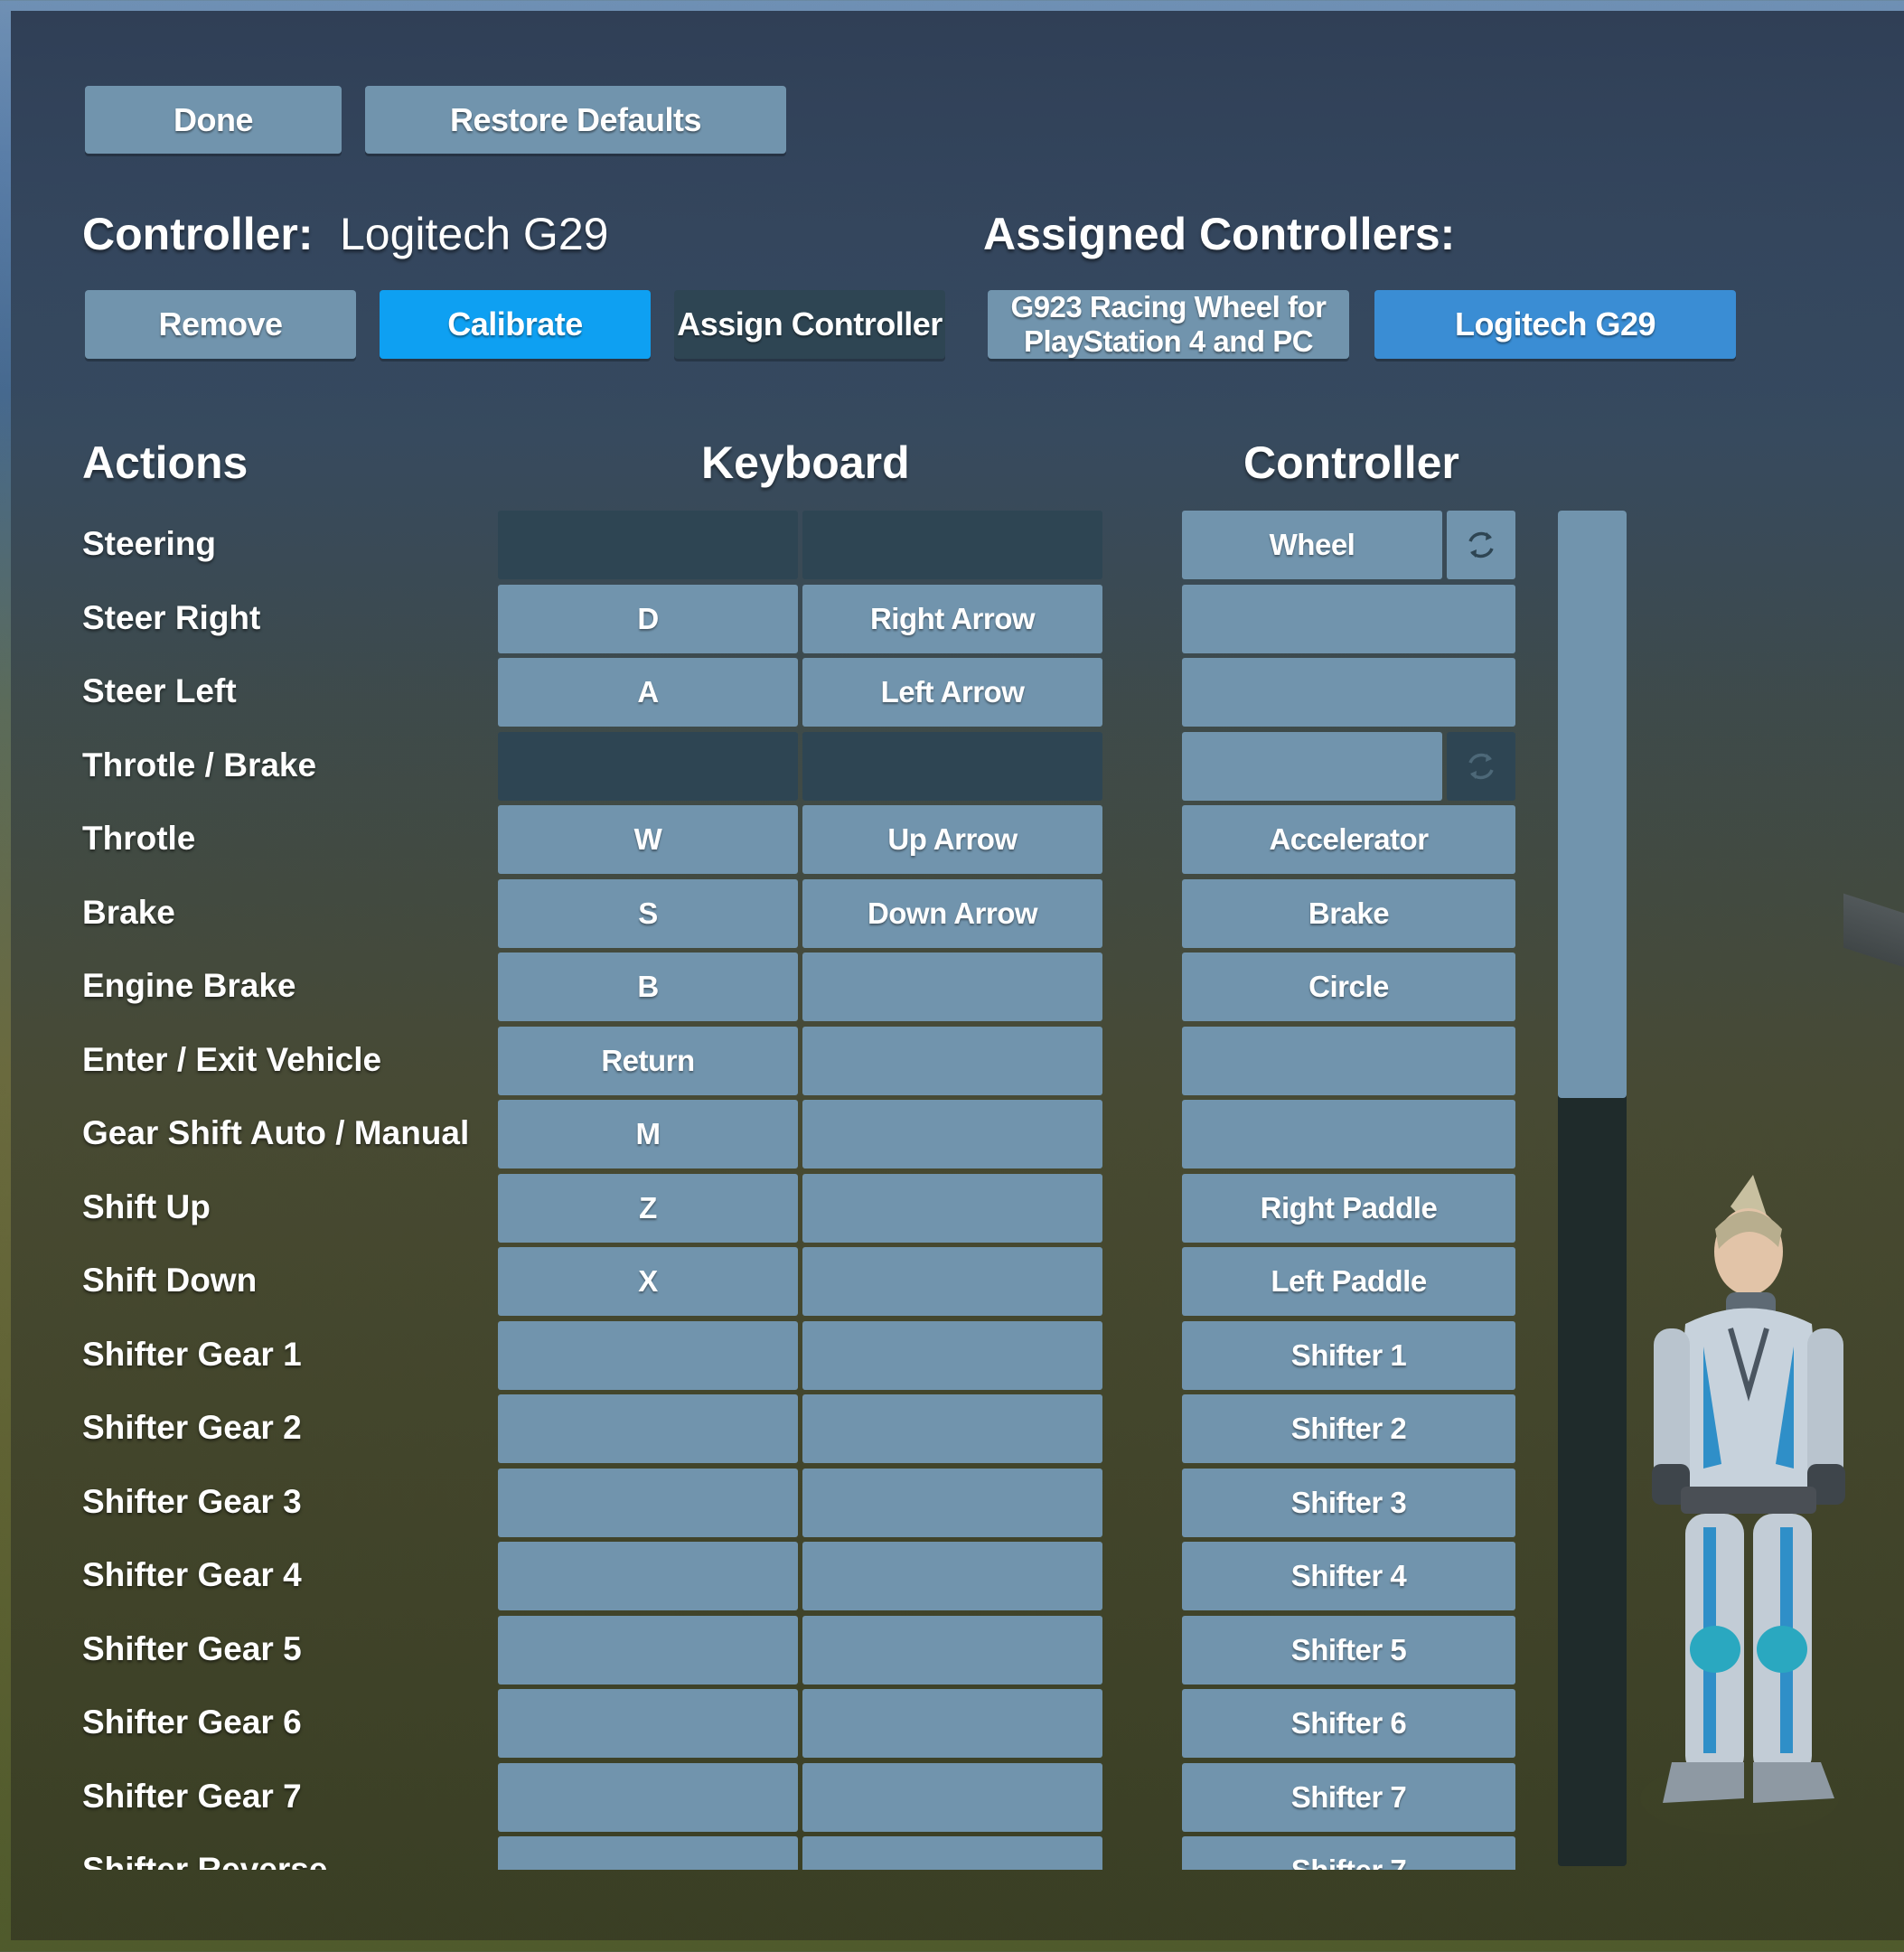 Image resolution: width=1904 pixels, height=1952 pixels. Describe the element at coordinates (1349, 1281) in the screenshot. I see `controller-binding: Left Paddle` at that location.